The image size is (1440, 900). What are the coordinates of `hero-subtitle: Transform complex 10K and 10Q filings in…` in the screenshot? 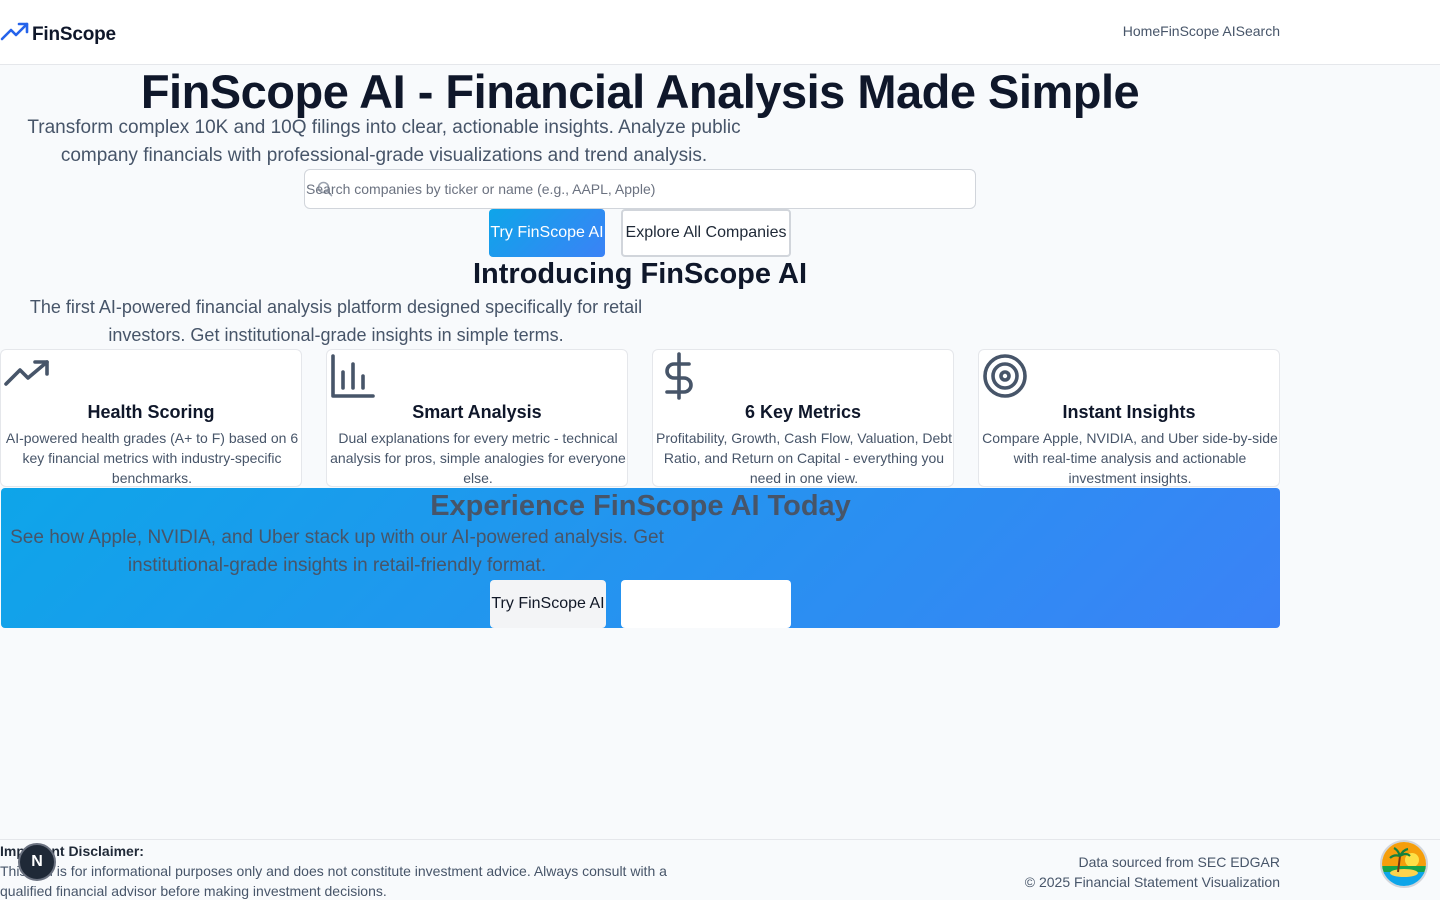 It's located at (384, 141).